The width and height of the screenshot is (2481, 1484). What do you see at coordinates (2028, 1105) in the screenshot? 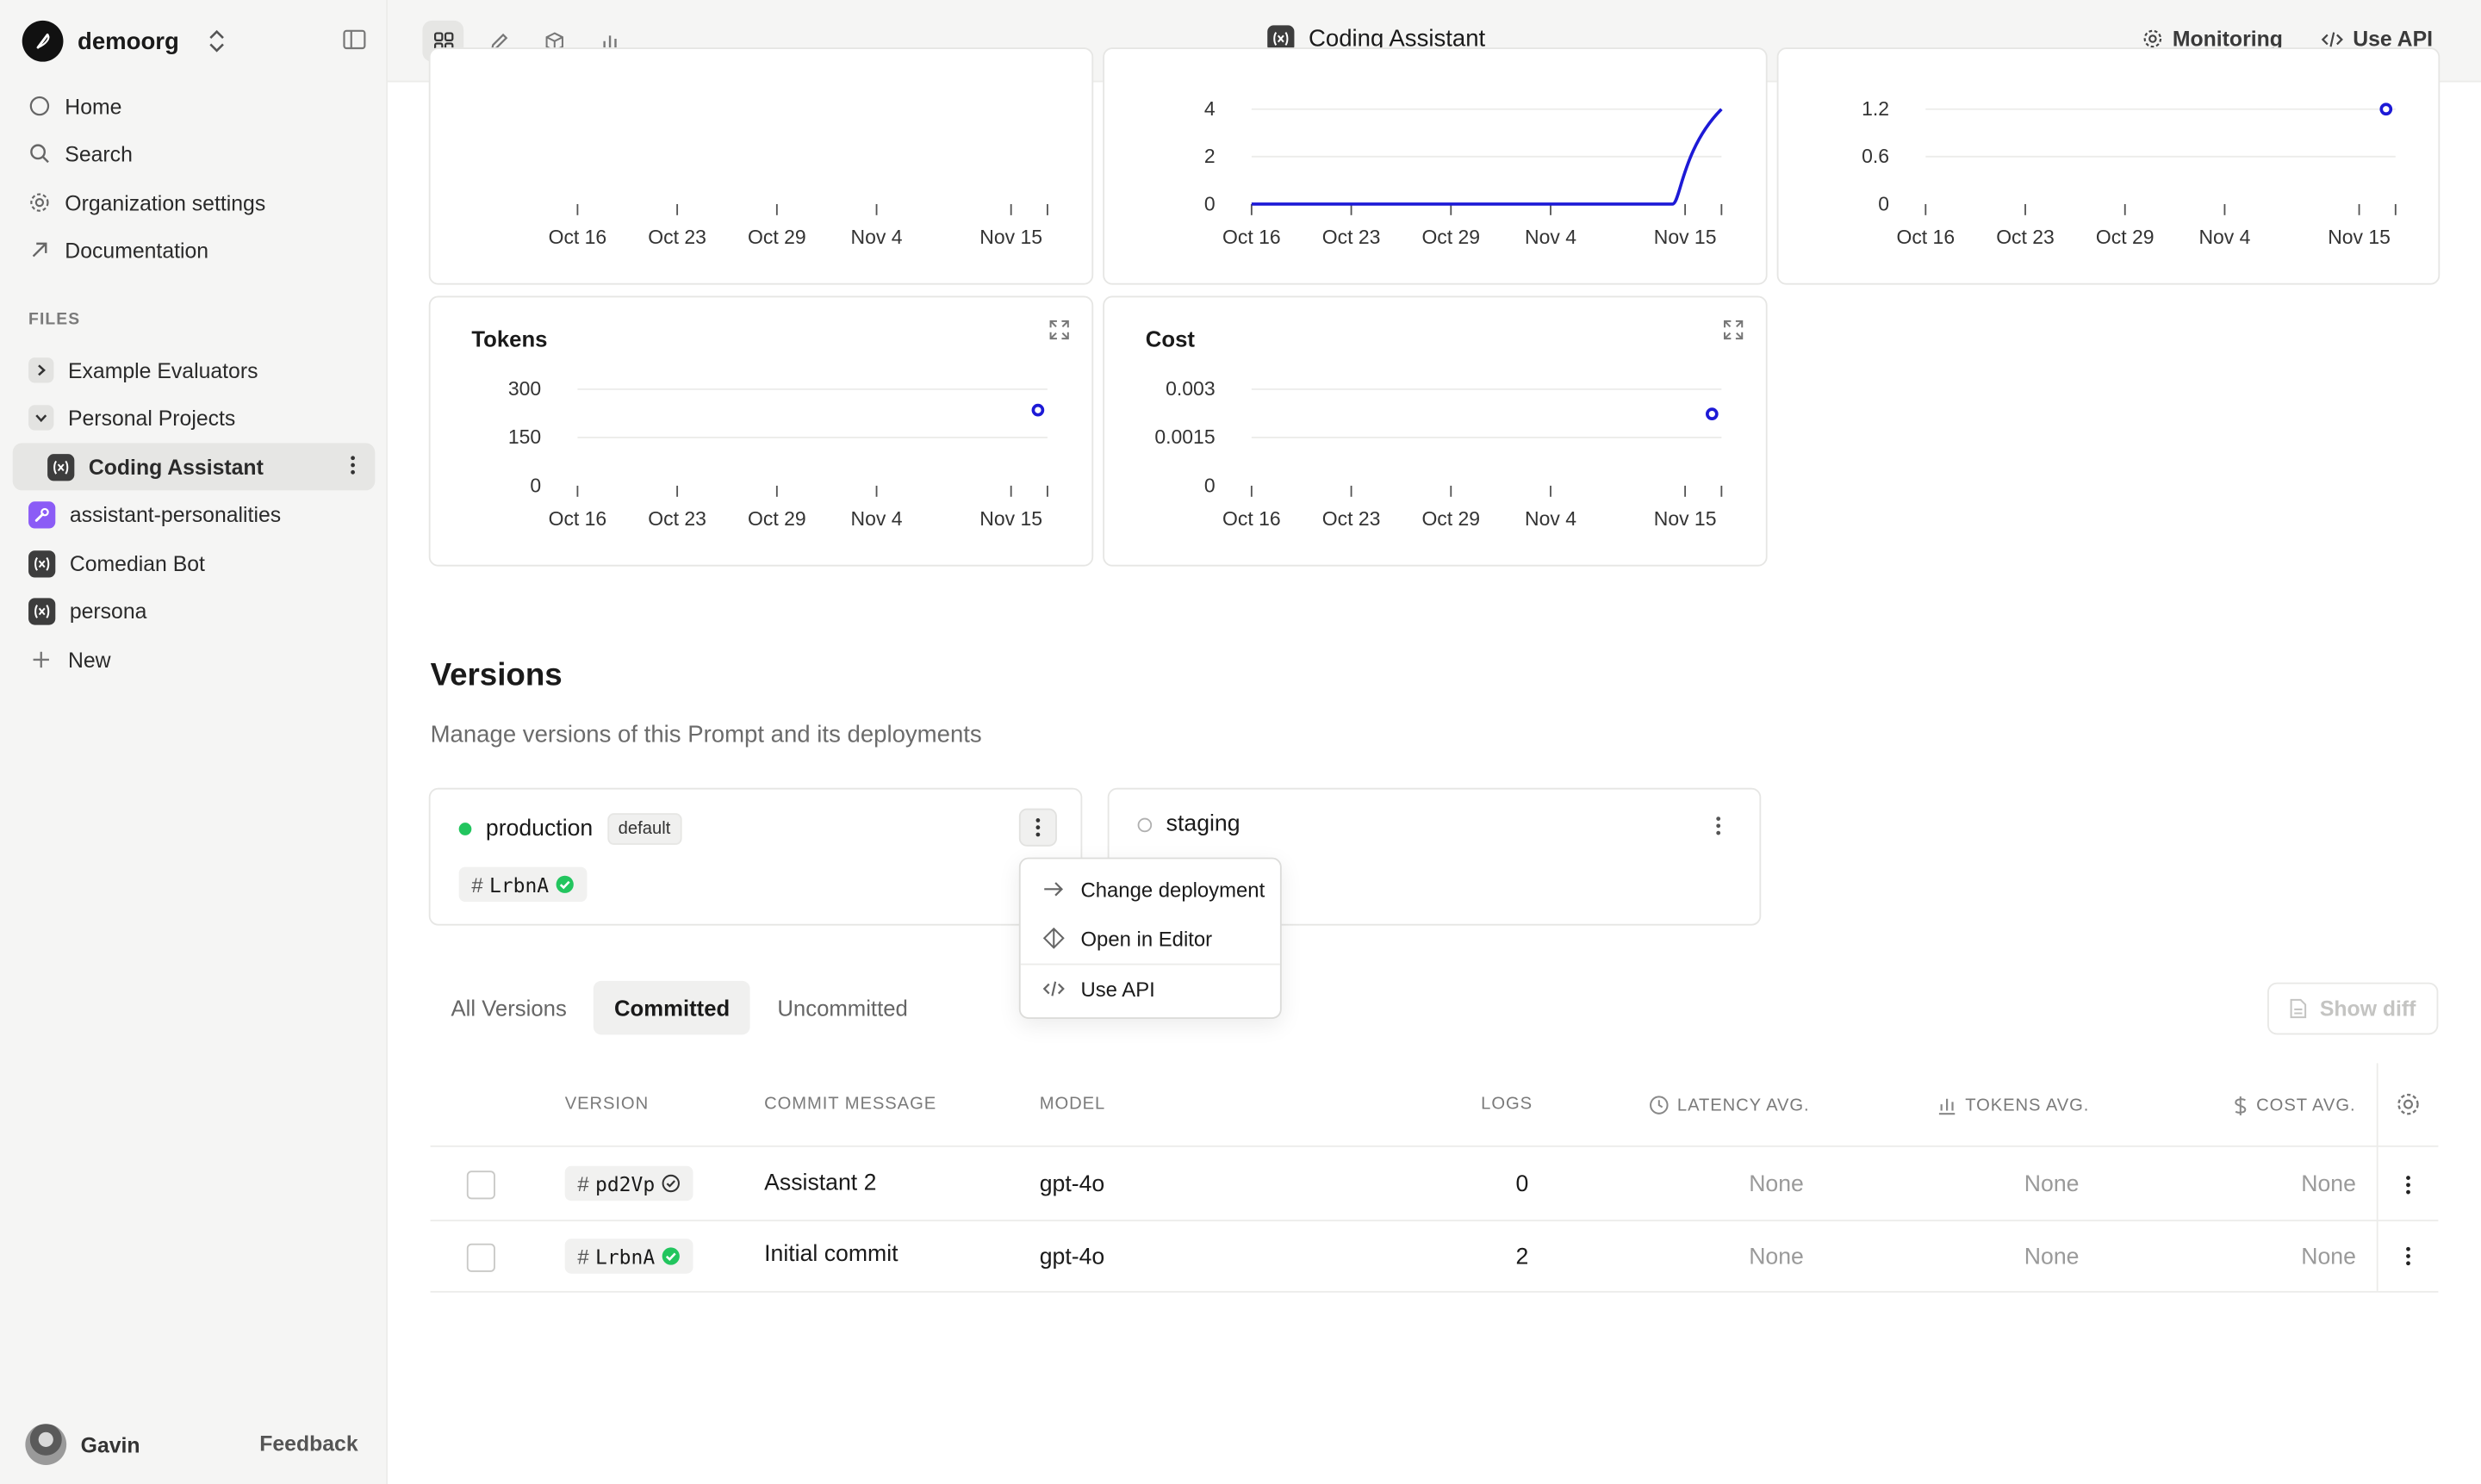
I see `column-header-label: TOKENS AVG.` at bounding box center [2028, 1105].